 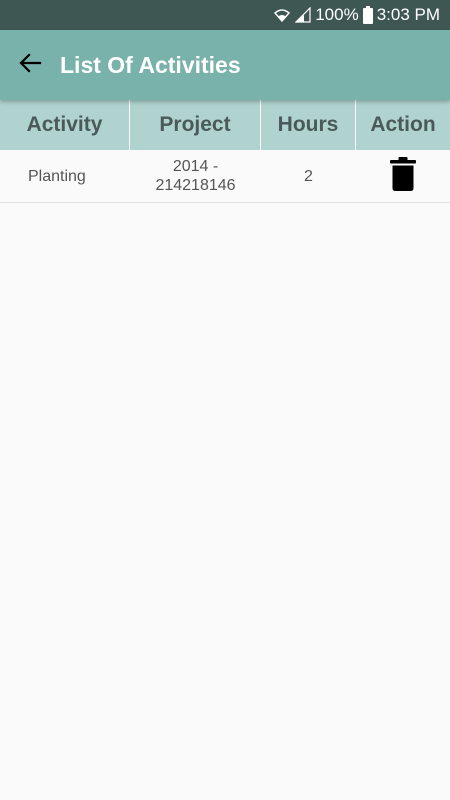 I want to click on header-hours: Hours, so click(x=308, y=125).